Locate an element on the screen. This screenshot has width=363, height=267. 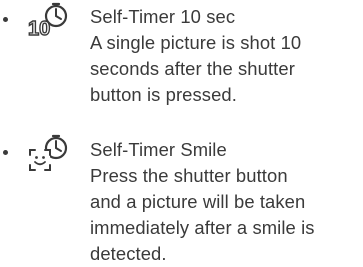
item-text-line: and a picture will be taken is located at coordinates (198, 201).